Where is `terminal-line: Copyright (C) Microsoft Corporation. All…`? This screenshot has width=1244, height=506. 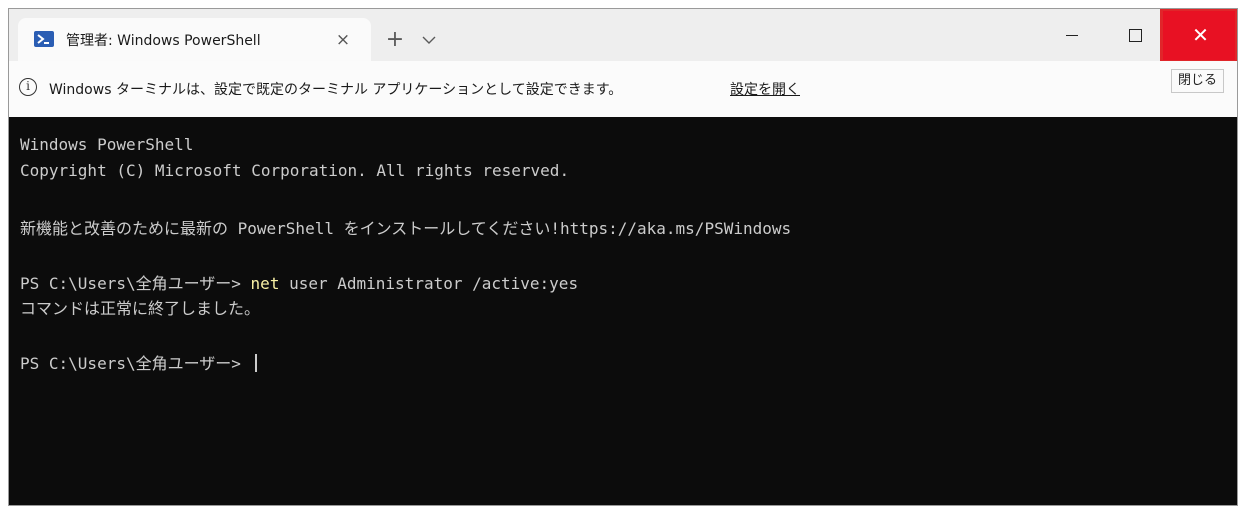
terminal-line: Copyright (C) Microsoft Corporation. All… is located at coordinates (295, 170).